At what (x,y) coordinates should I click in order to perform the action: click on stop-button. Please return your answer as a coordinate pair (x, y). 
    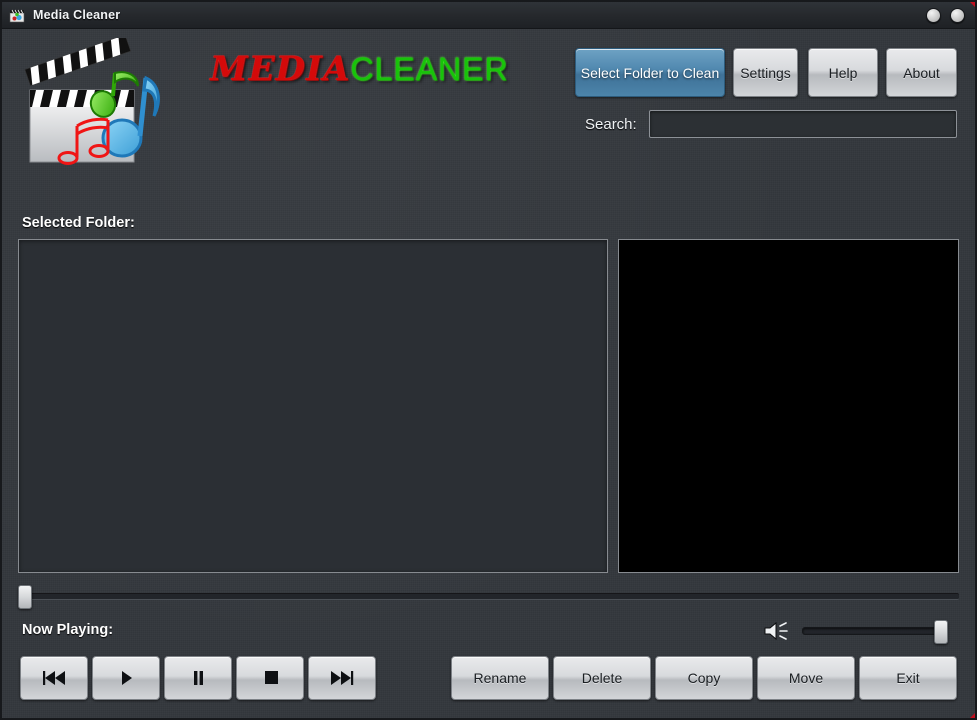
    Looking at the image, I should click on (270, 678).